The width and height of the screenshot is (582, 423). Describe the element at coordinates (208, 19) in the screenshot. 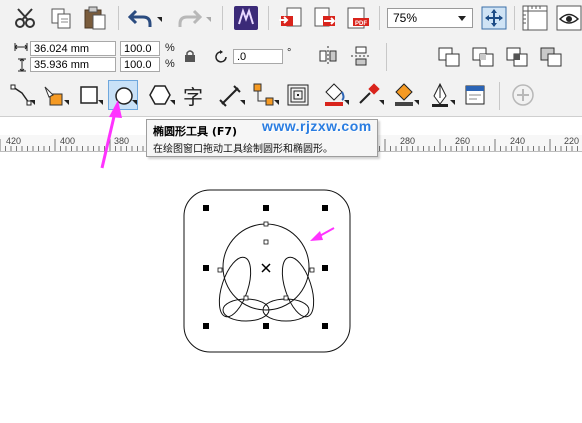

I see `redo-dropdown-arrow` at that location.